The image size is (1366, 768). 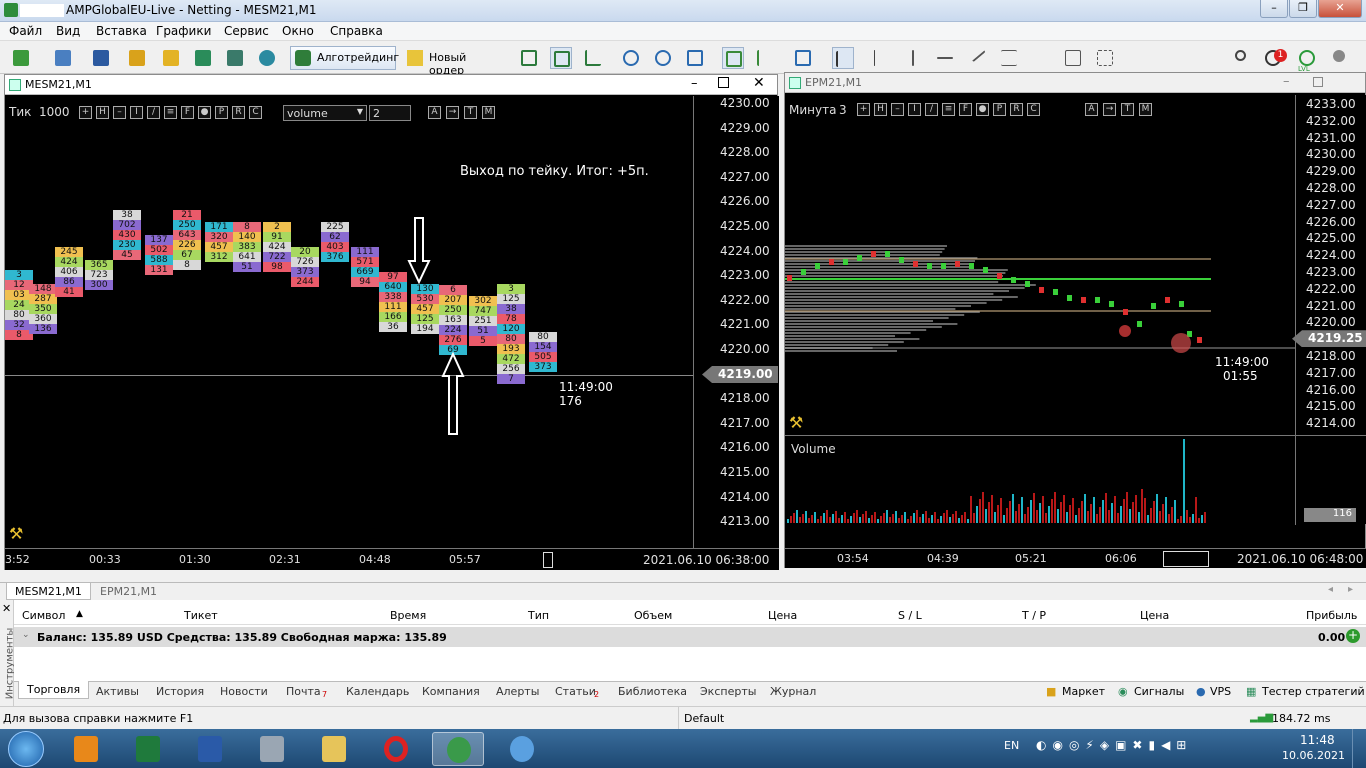 I want to click on indicator-select: volume ▼, so click(x=325, y=113).